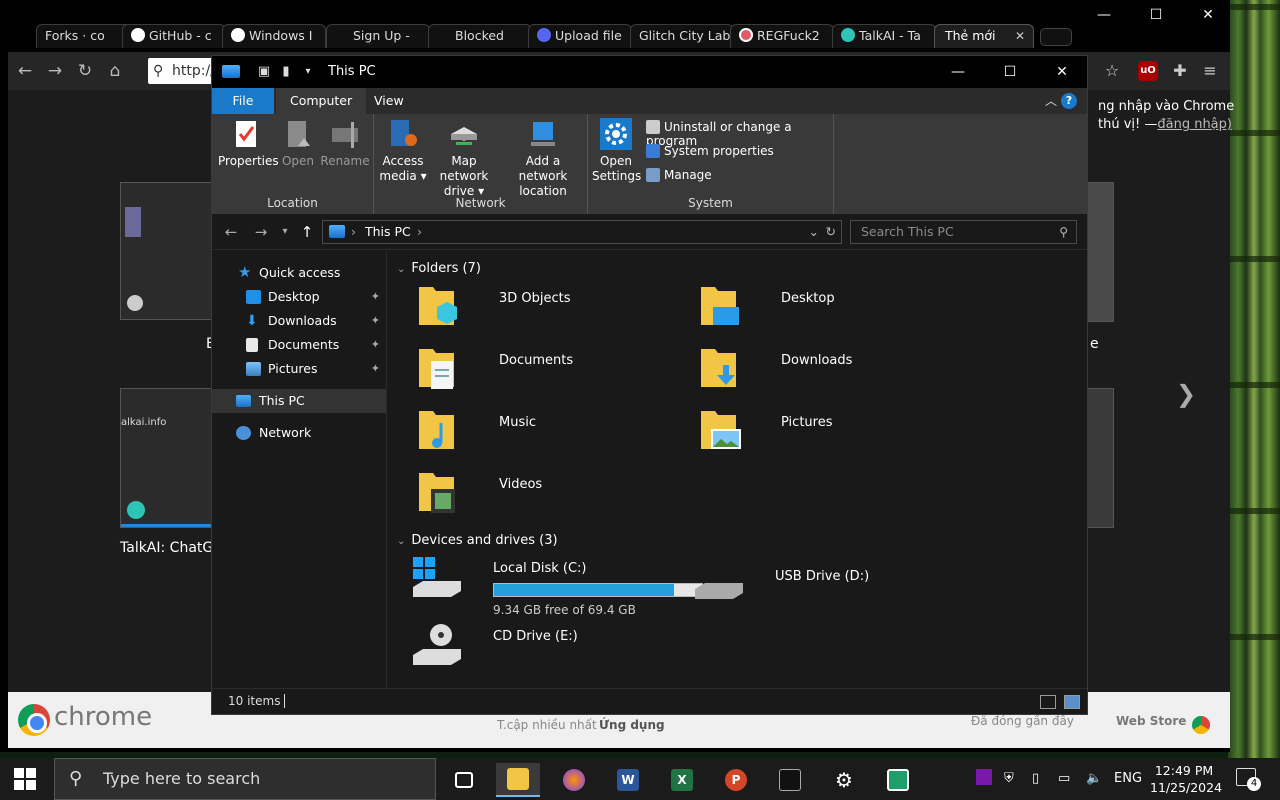  Describe the element at coordinates (829, 309) in the screenshot. I see `folder-desktop: Desktop` at that location.